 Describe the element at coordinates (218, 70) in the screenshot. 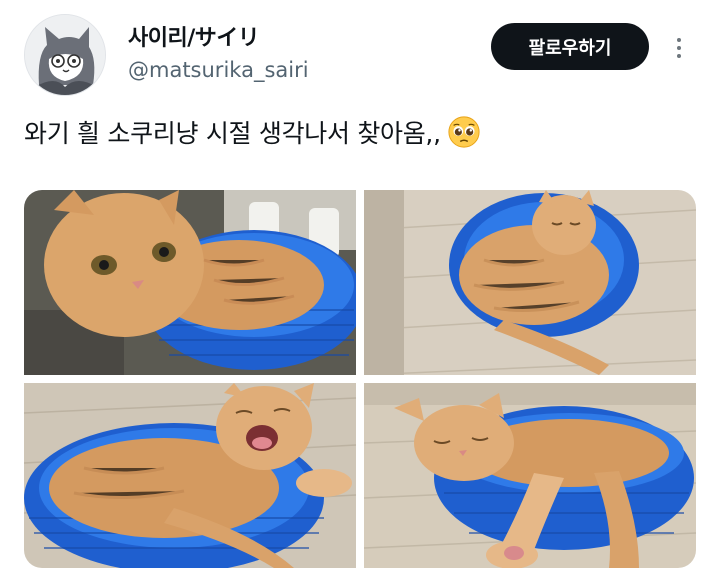

I see `user-handle: @matsurika_sairi` at that location.